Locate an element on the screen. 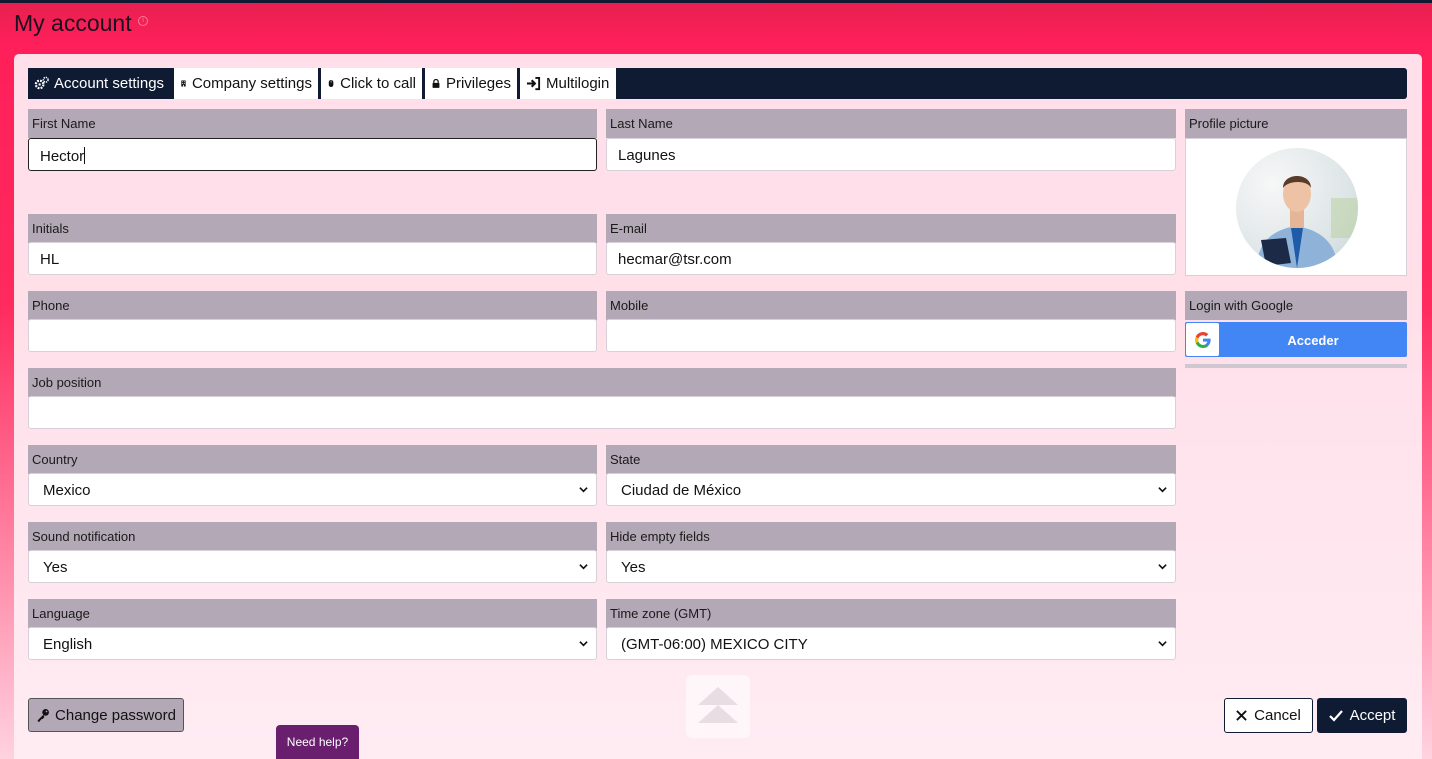 Image resolution: width=1432 pixels, height=759 pixels. text-caret is located at coordinates (85, 155).